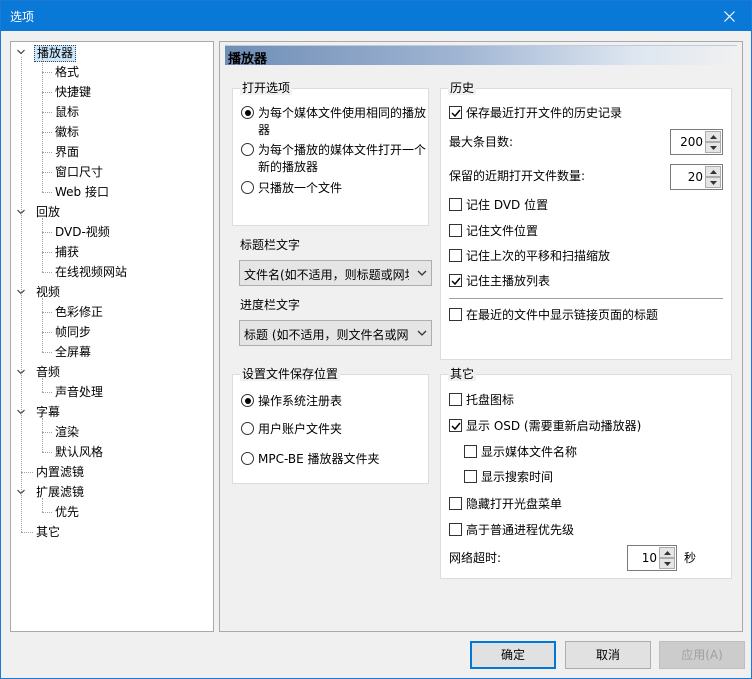  What do you see at coordinates (247, 149) in the screenshot?
I see `radio-new-player-dot` at bounding box center [247, 149].